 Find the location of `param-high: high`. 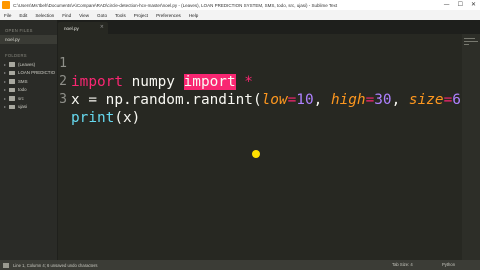

param-high: high is located at coordinates (348, 100).